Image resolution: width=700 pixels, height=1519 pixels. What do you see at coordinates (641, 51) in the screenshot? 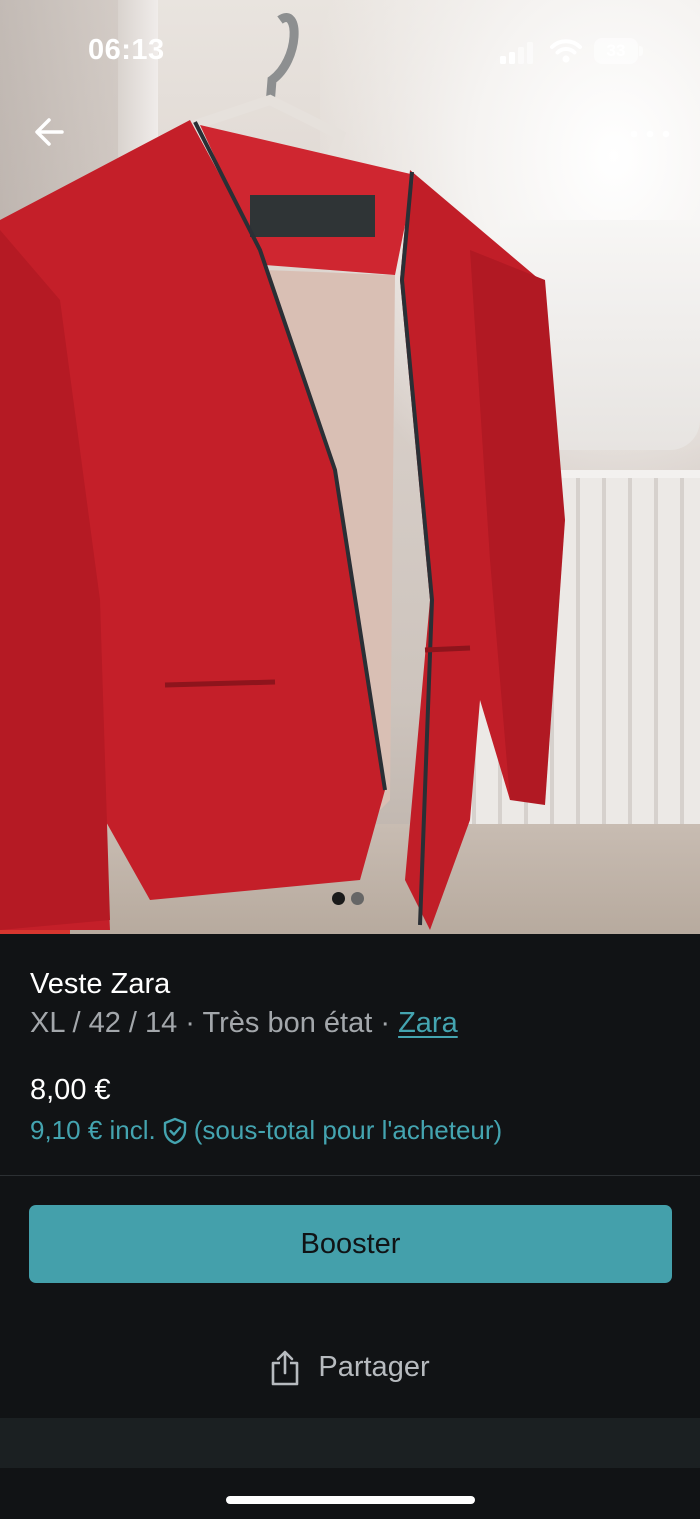
I see `battery-tip` at bounding box center [641, 51].